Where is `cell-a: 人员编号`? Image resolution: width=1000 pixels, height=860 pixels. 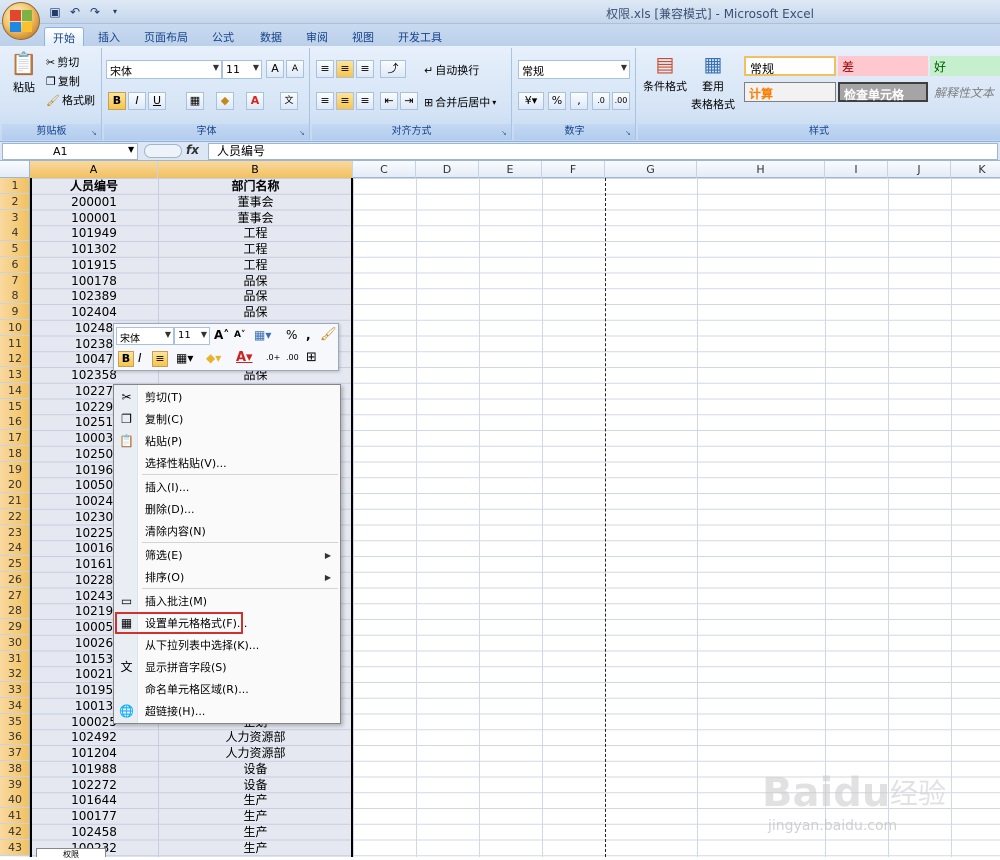
cell-a: 人员编号 is located at coordinates (94, 186).